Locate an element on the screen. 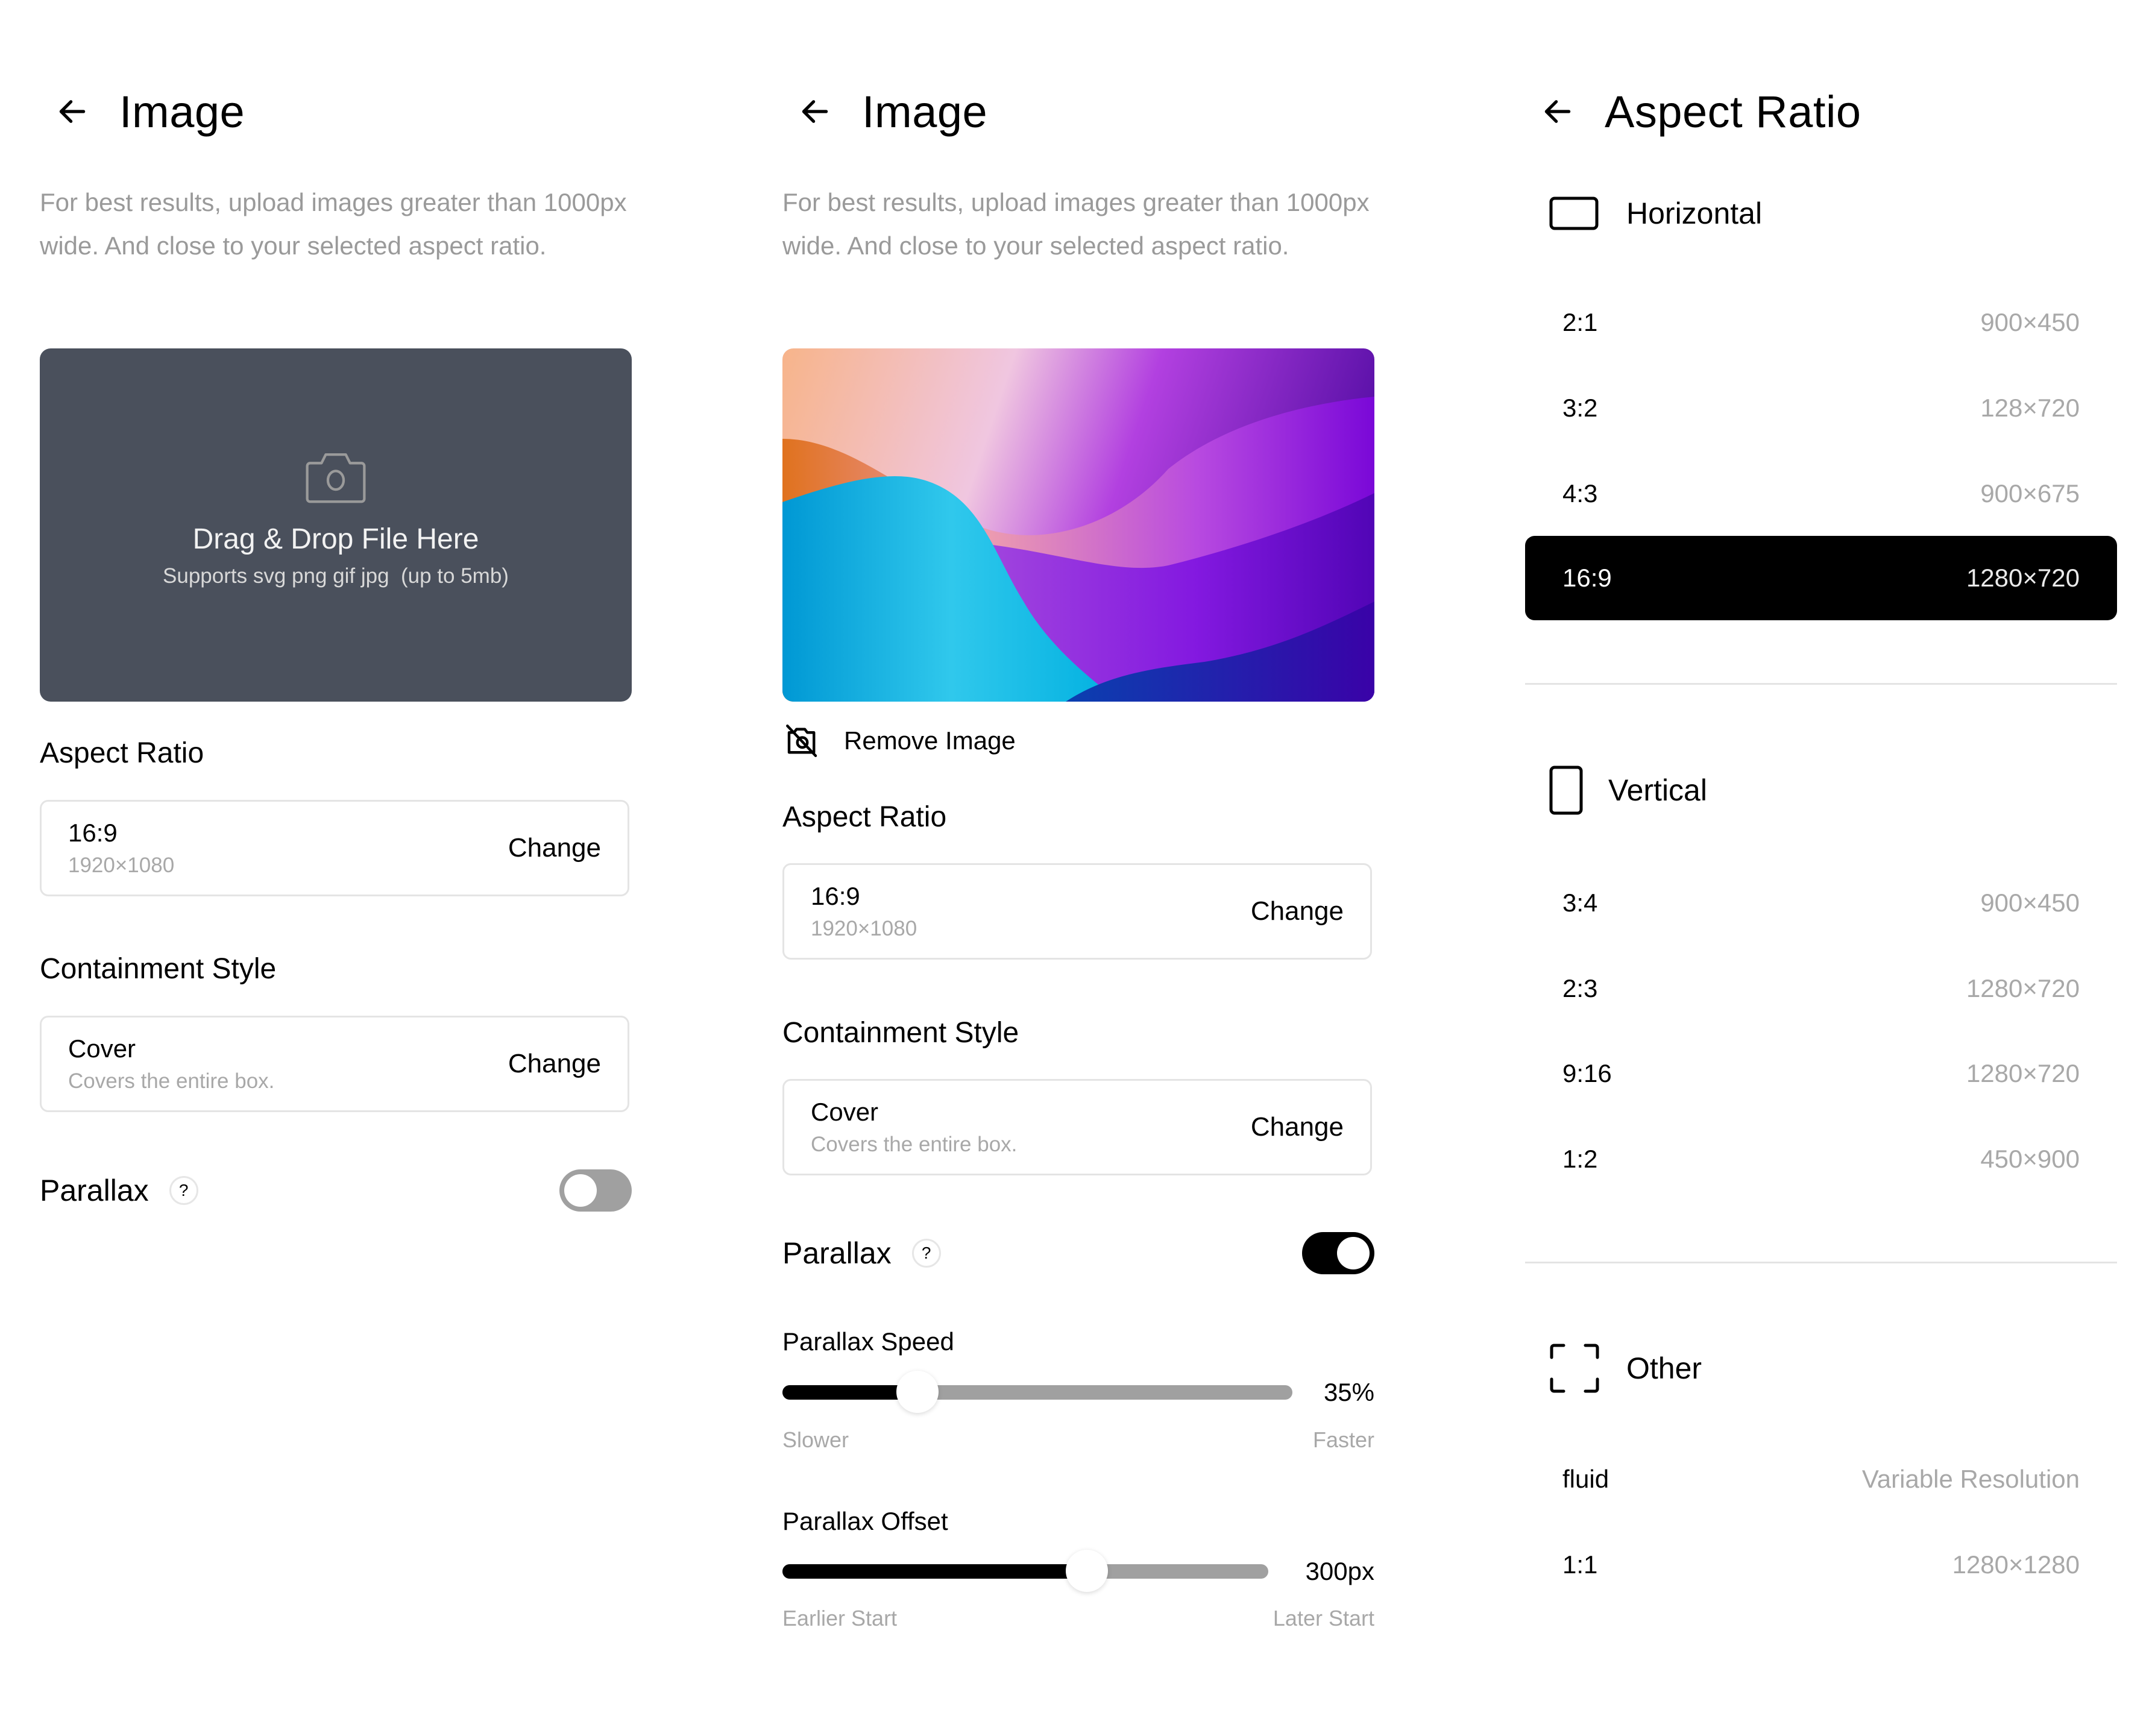 The width and height of the screenshot is (2152, 1736). option-size: 128×720 is located at coordinates (2030, 408).